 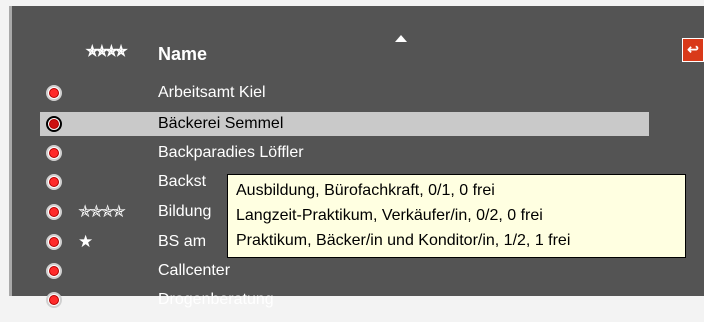 I want to click on list-item: Arbeitsamt Kiel, so click(x=344, y=93).